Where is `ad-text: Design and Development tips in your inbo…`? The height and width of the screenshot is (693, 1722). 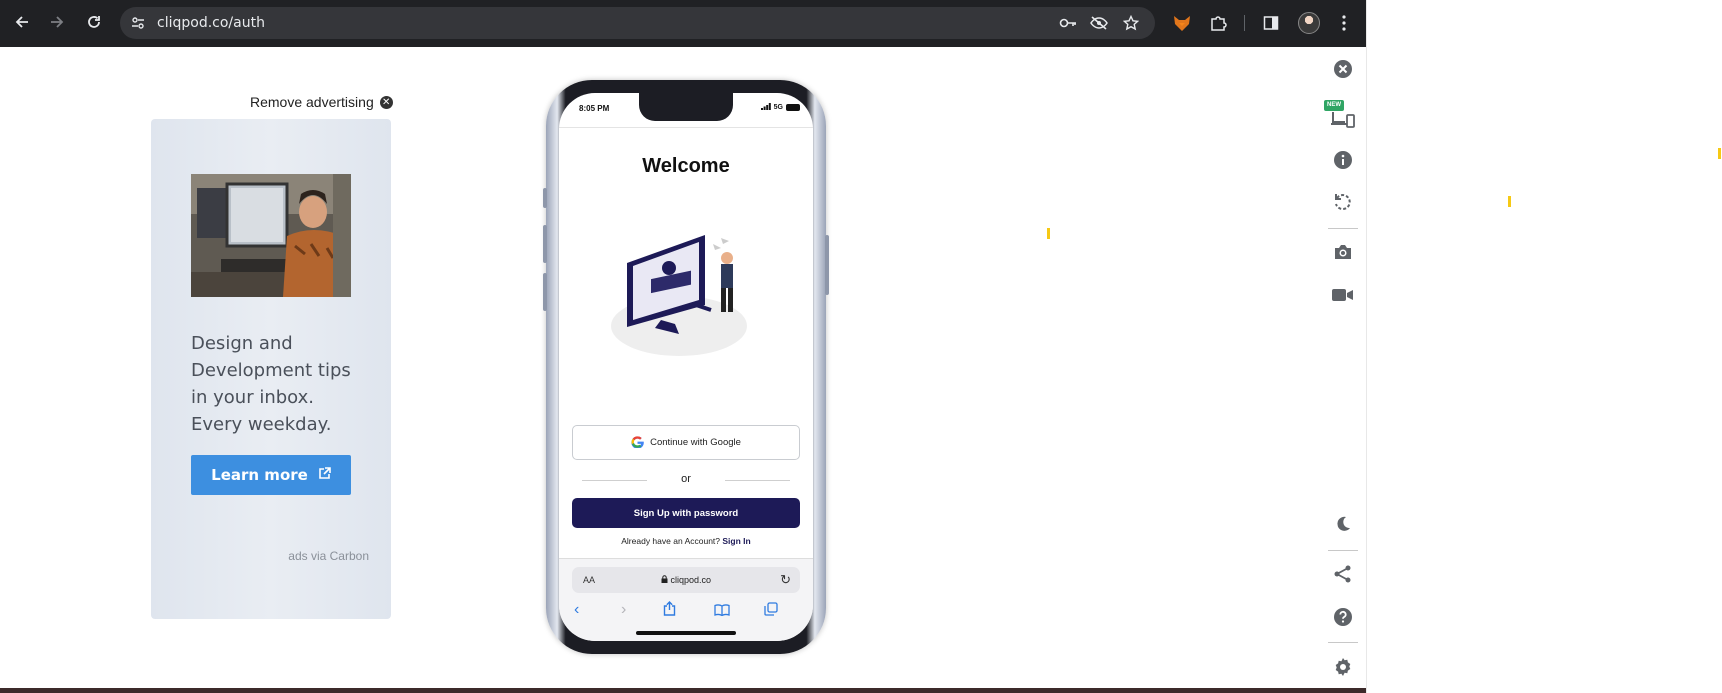 ad-text: Design and Development tips in your inbo… is located at coordinates (276, 384).